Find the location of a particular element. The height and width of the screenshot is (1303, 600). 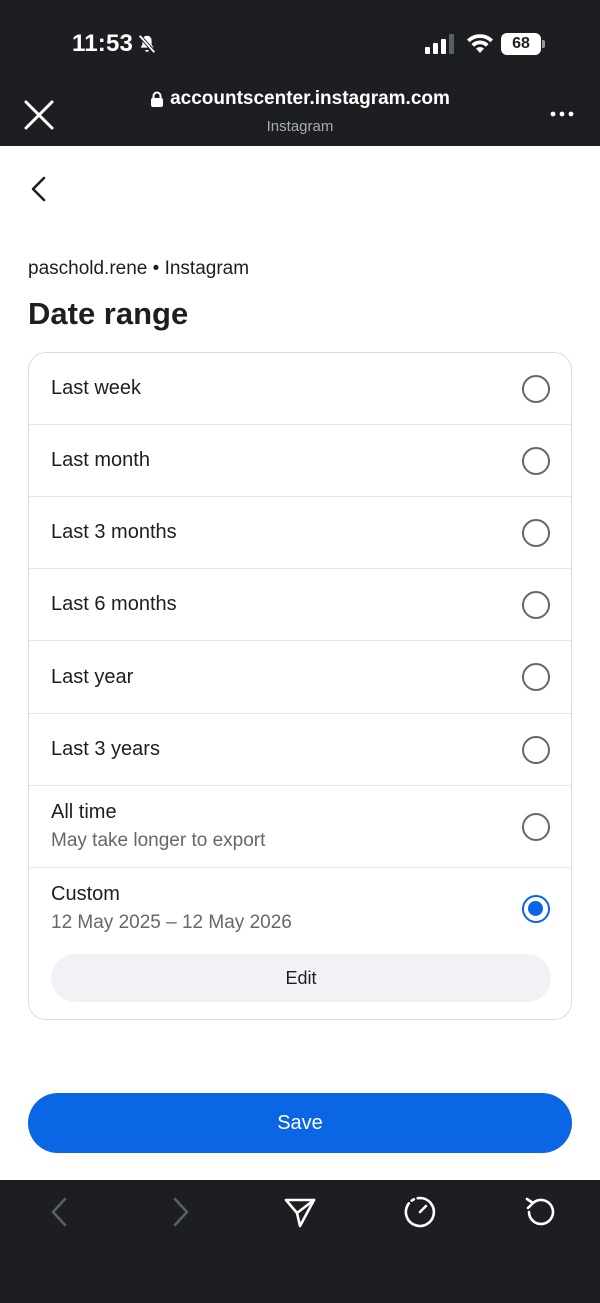

option-last-3-years: Last 3 years is located at coordinates (300, 750).